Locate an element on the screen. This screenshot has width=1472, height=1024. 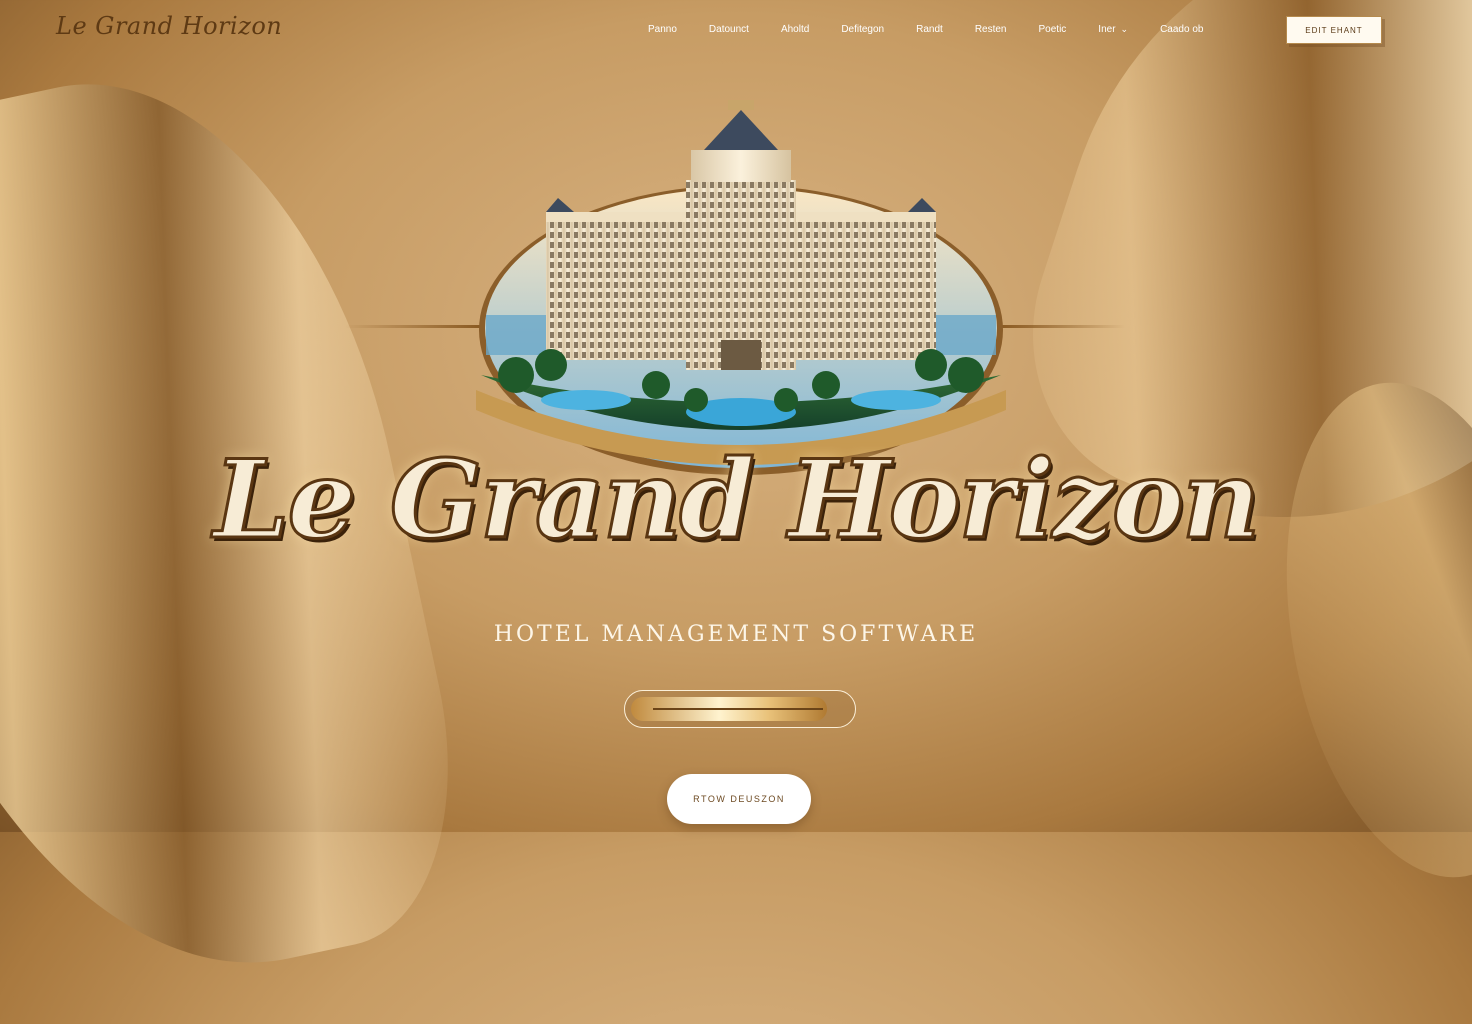
nav-item-panno: Panno is located at coordinates (662, 29).